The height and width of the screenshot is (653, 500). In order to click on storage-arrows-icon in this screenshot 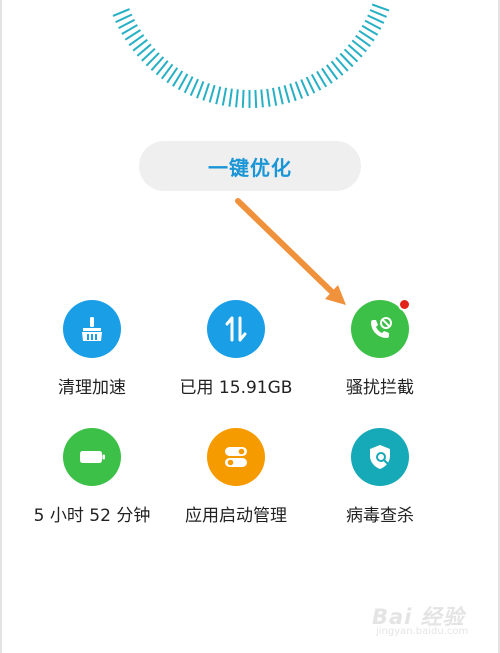, I will do `click(236, 329)`.